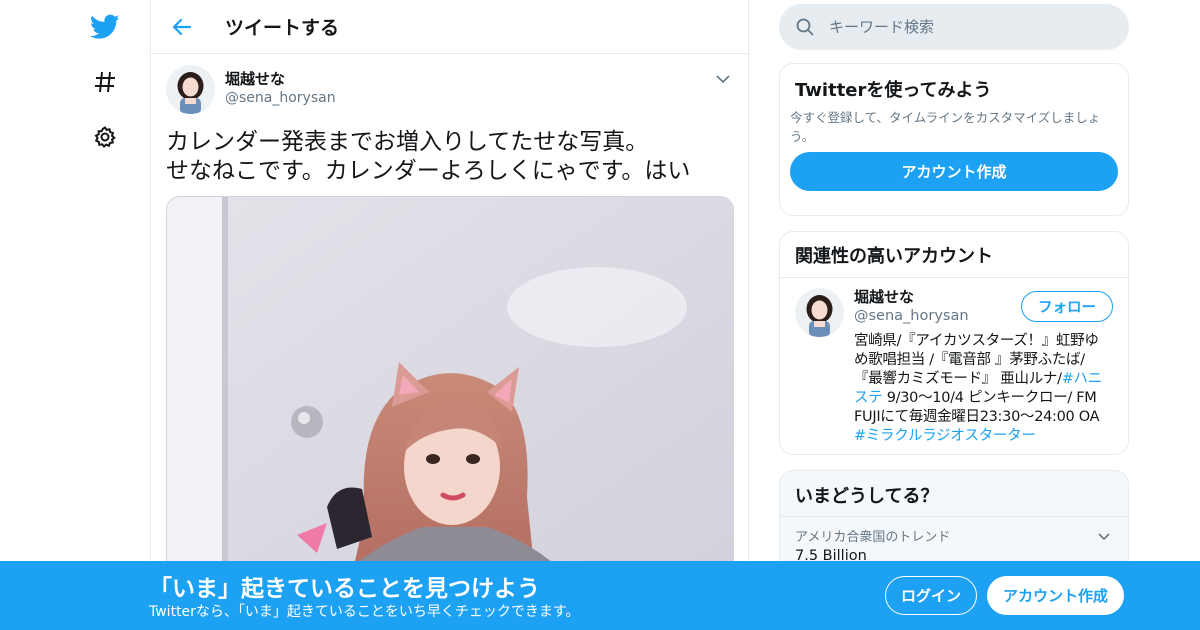  I want to click on author-name: 堀越せな, so click(280, 79).